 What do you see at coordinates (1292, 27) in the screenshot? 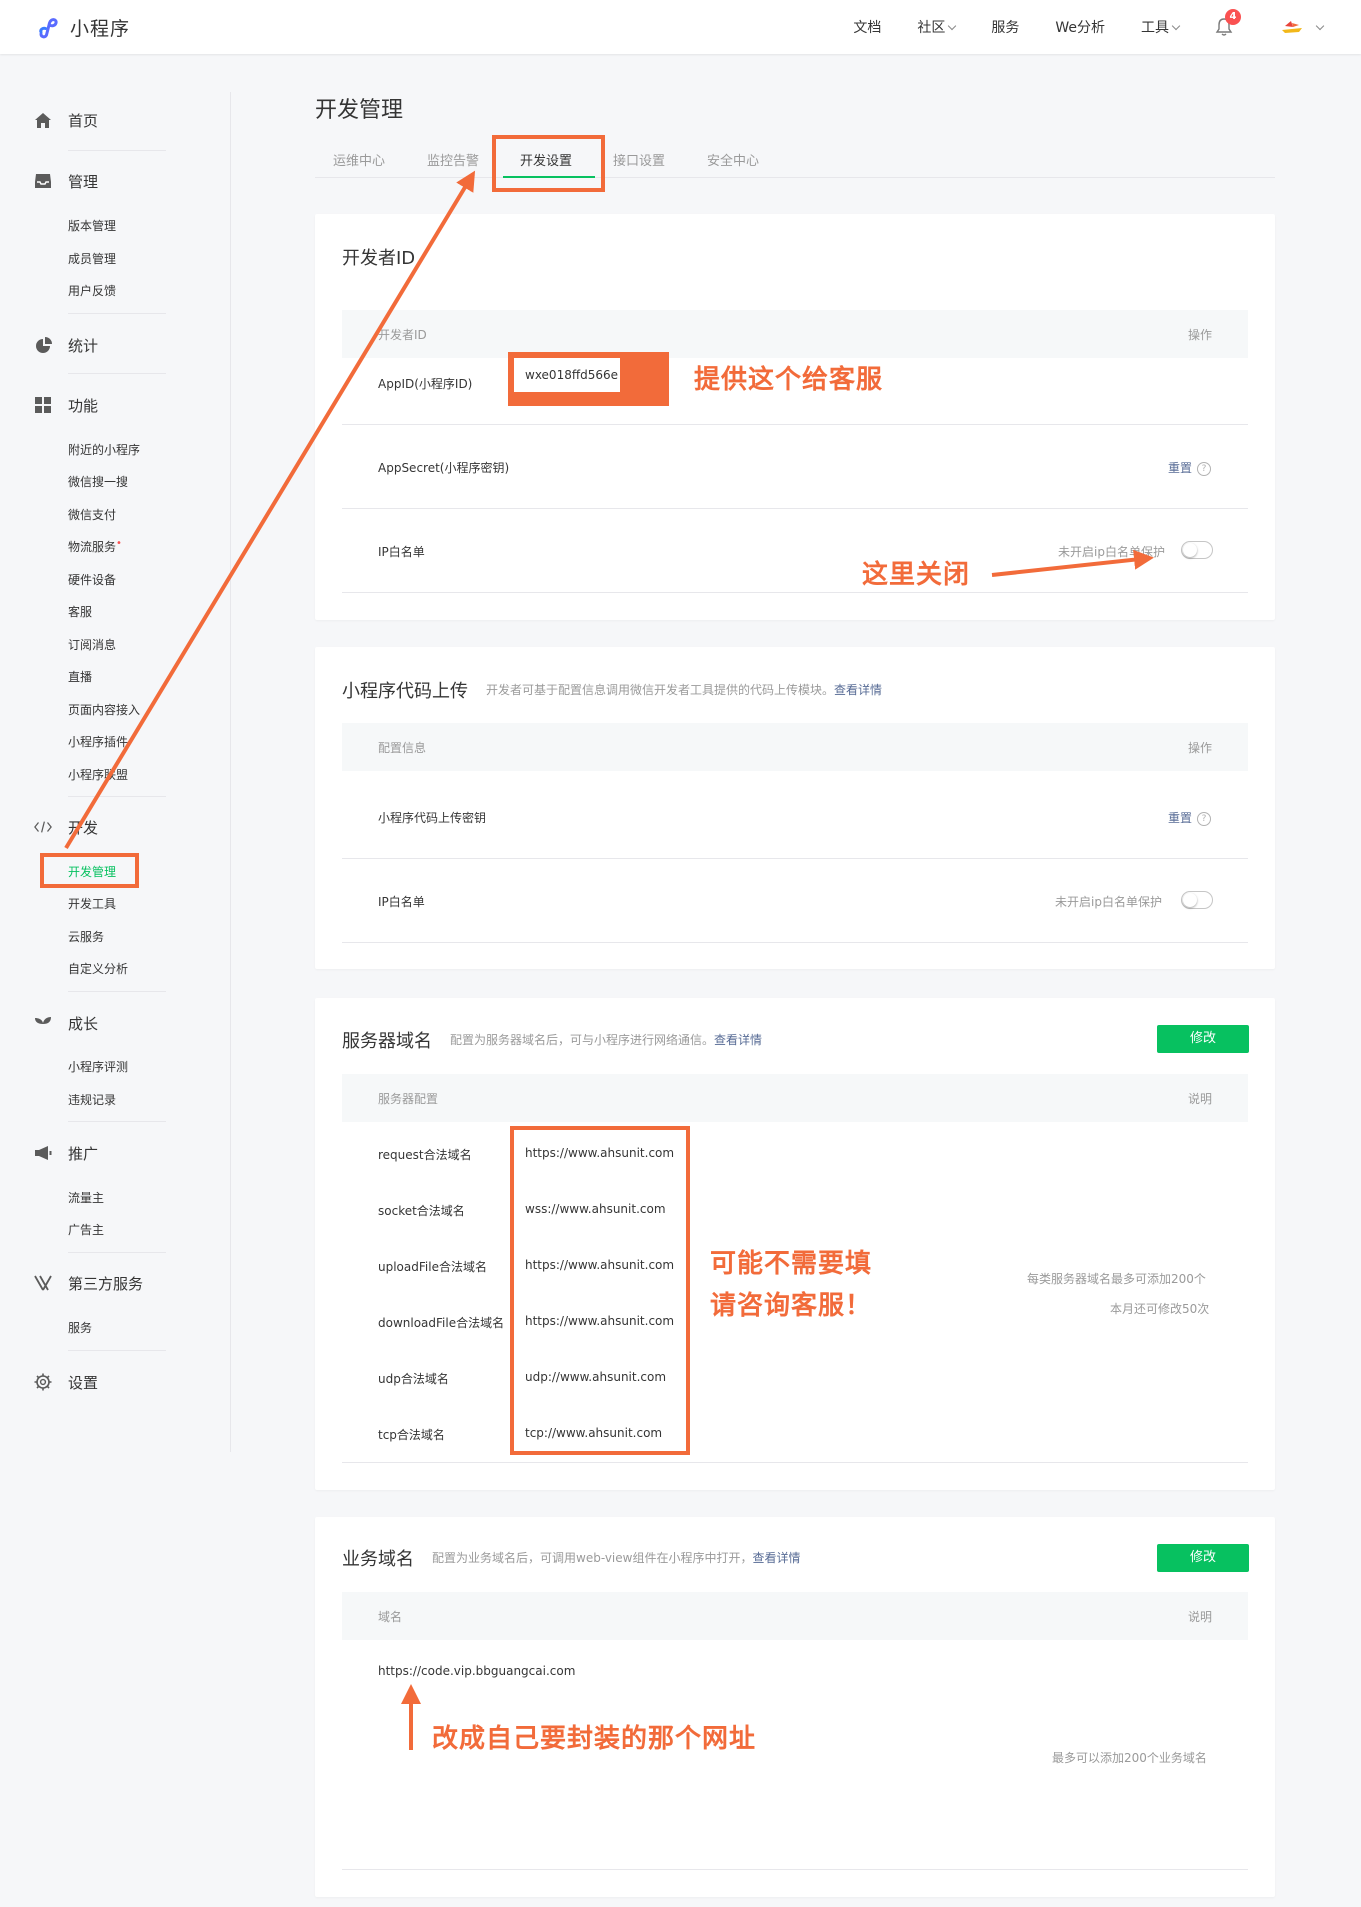
I see `avatar` at bounding box center [1292, 27].